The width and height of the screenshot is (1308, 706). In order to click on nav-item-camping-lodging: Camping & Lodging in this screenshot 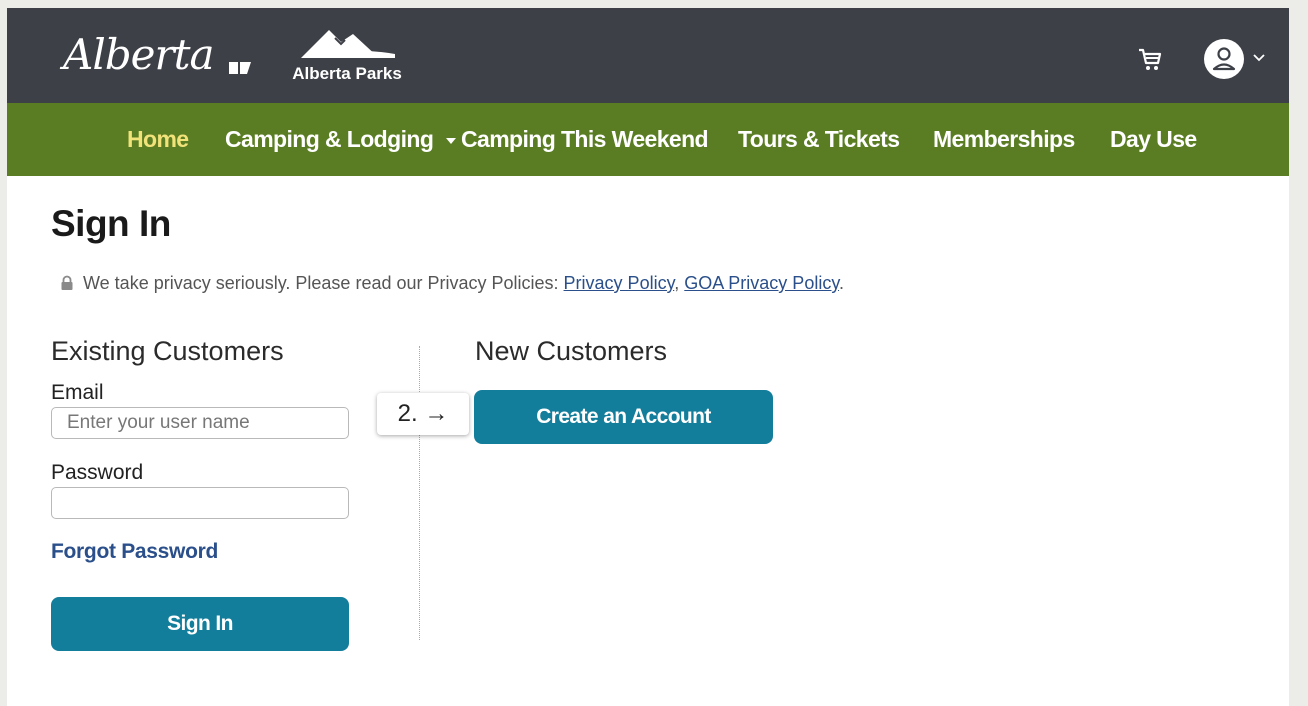, I will do `click(341, 139)`.